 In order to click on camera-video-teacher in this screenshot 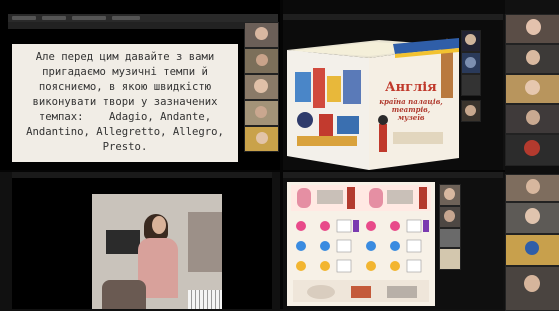, I will do `click(157, 251)`.